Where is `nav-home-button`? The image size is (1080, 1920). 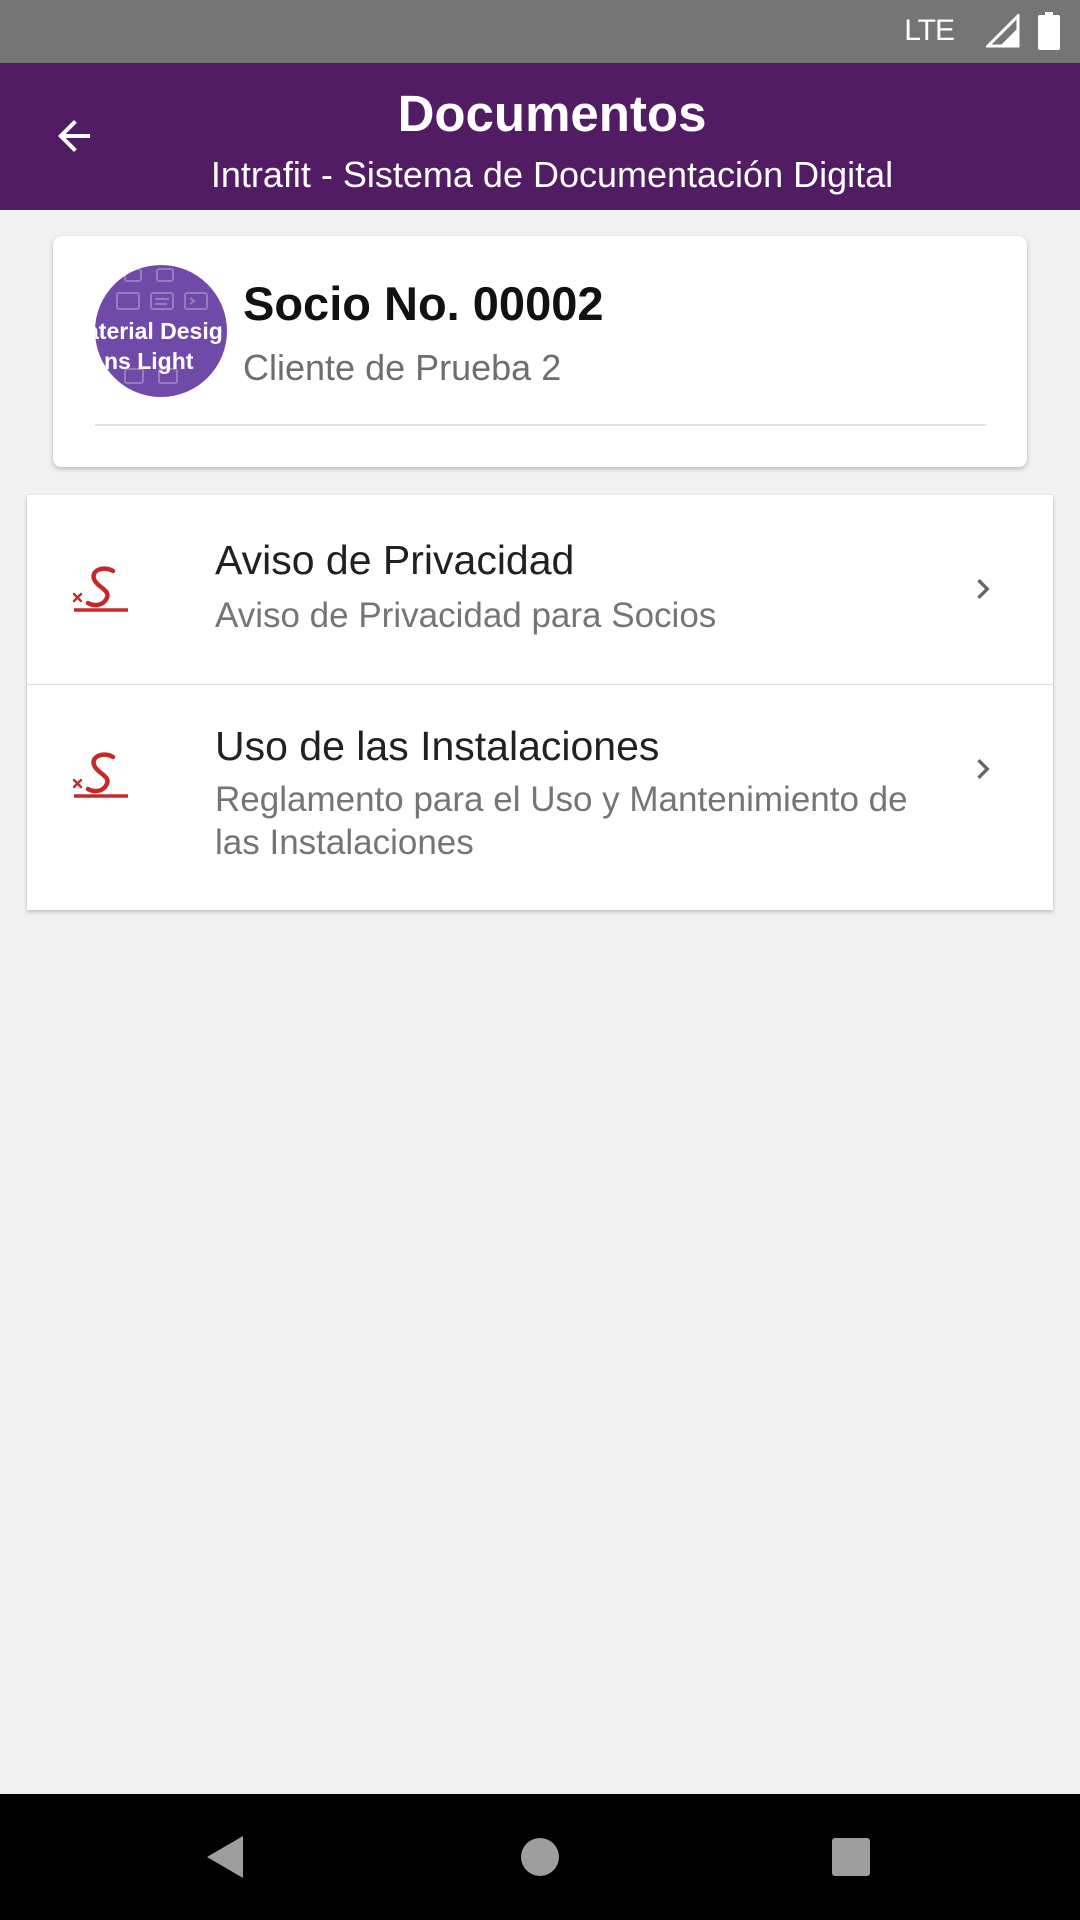 nav-home-button is located at coordinates (540, 1857).